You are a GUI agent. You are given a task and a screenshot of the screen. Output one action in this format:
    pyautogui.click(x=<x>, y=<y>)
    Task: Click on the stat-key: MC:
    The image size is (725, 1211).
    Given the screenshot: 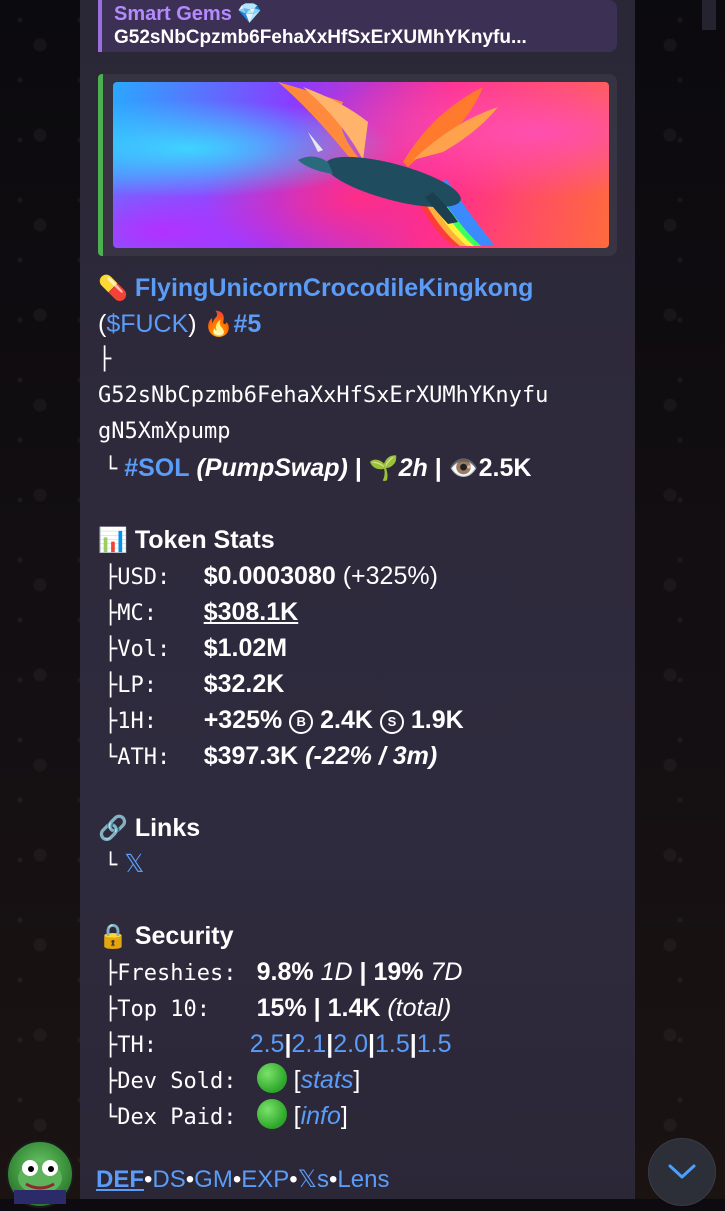 What is the action you would take?
    pyautogui.click(x=157, y=613)
    